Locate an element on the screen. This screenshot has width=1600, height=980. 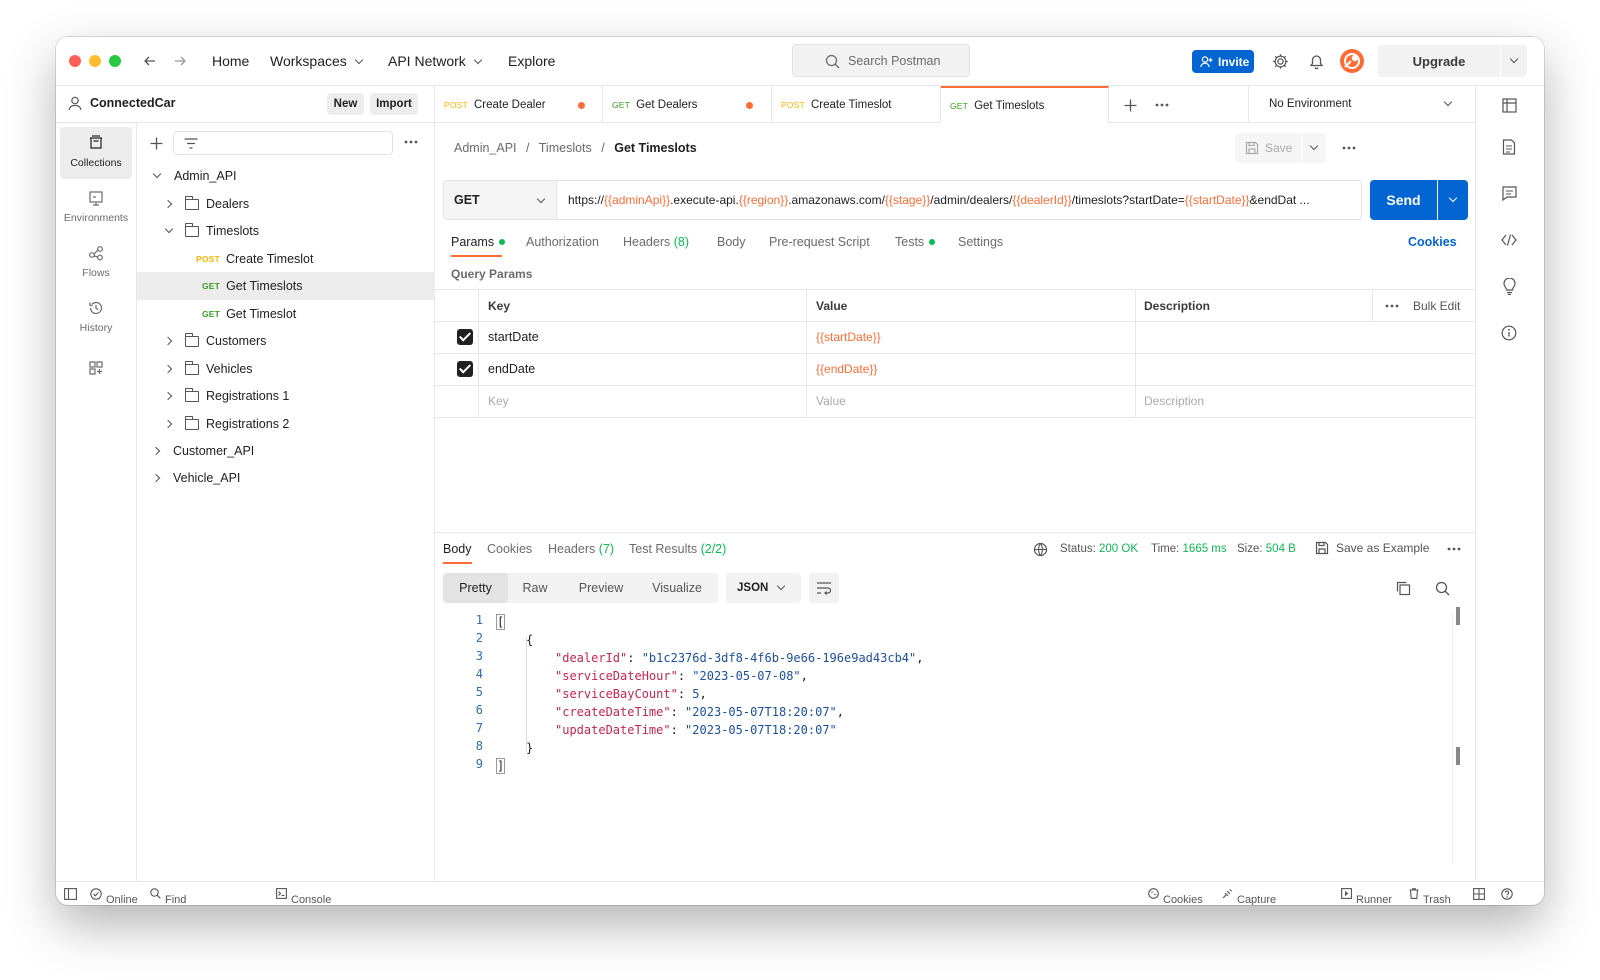
tree-folder-customers: Customers is located at coordinates (286, 341).